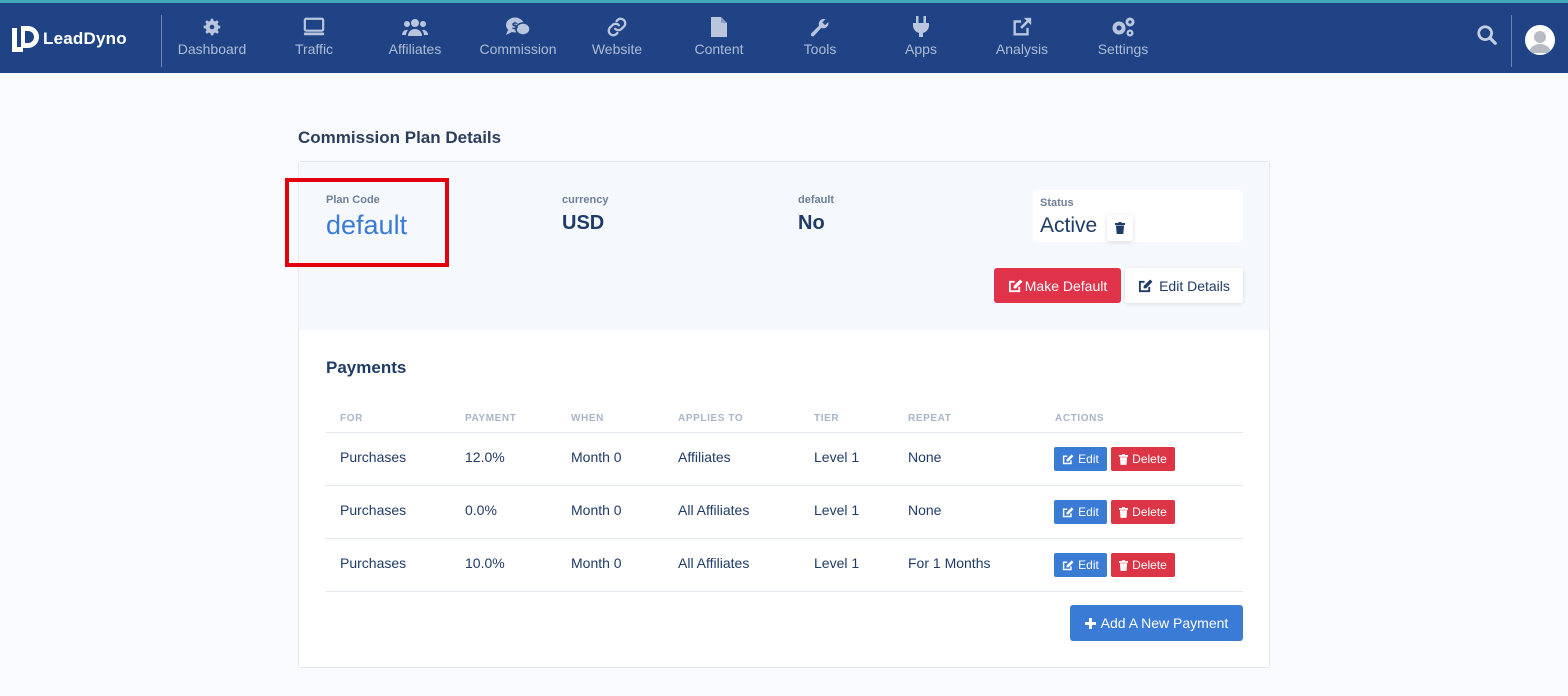 The height and width of the screenshot is (696, 1568). I want to click on nav-item-settings: Settings, so click(1123, 40).